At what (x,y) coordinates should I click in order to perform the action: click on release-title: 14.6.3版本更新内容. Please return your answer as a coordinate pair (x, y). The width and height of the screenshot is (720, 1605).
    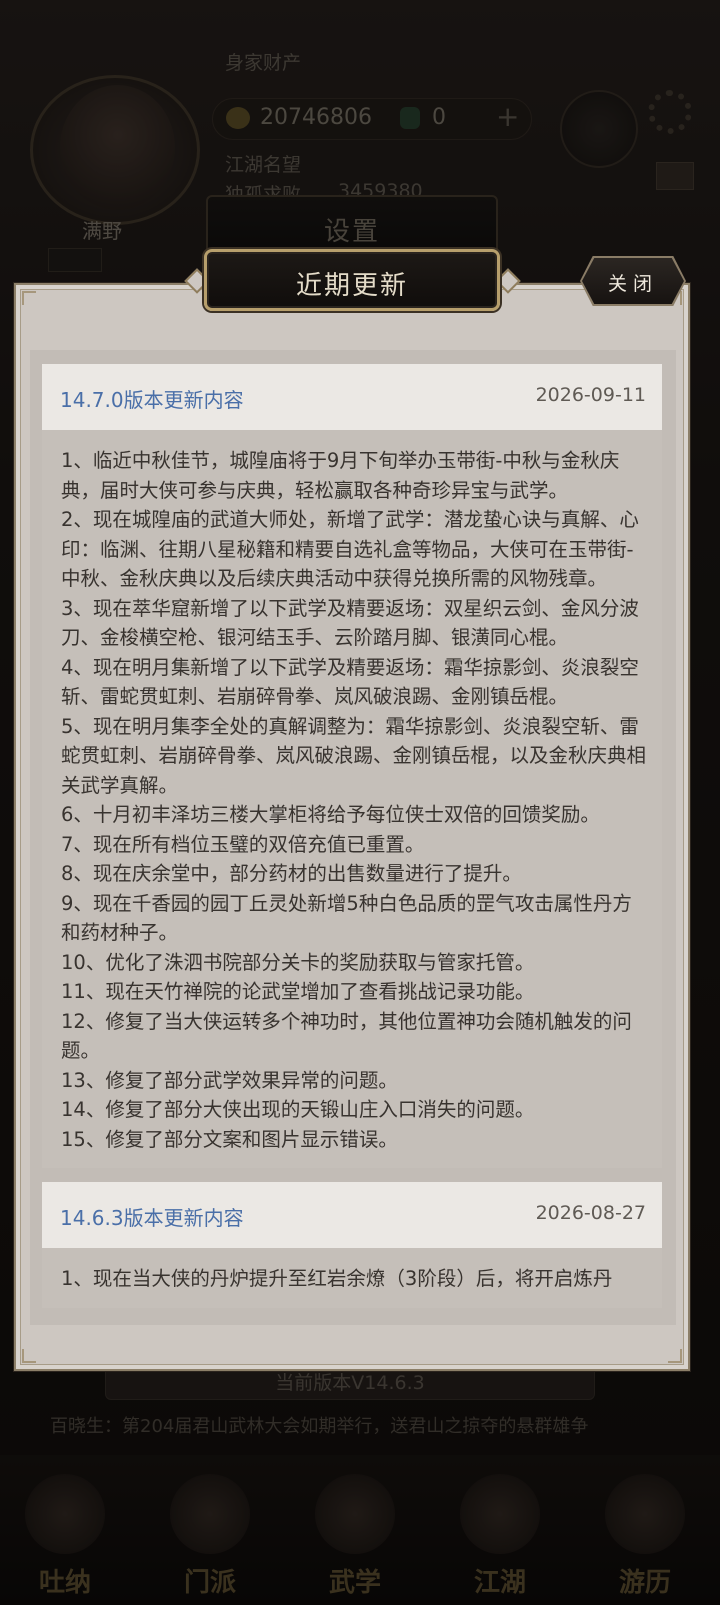
    Looking at the image, I should click on (152, 1218).